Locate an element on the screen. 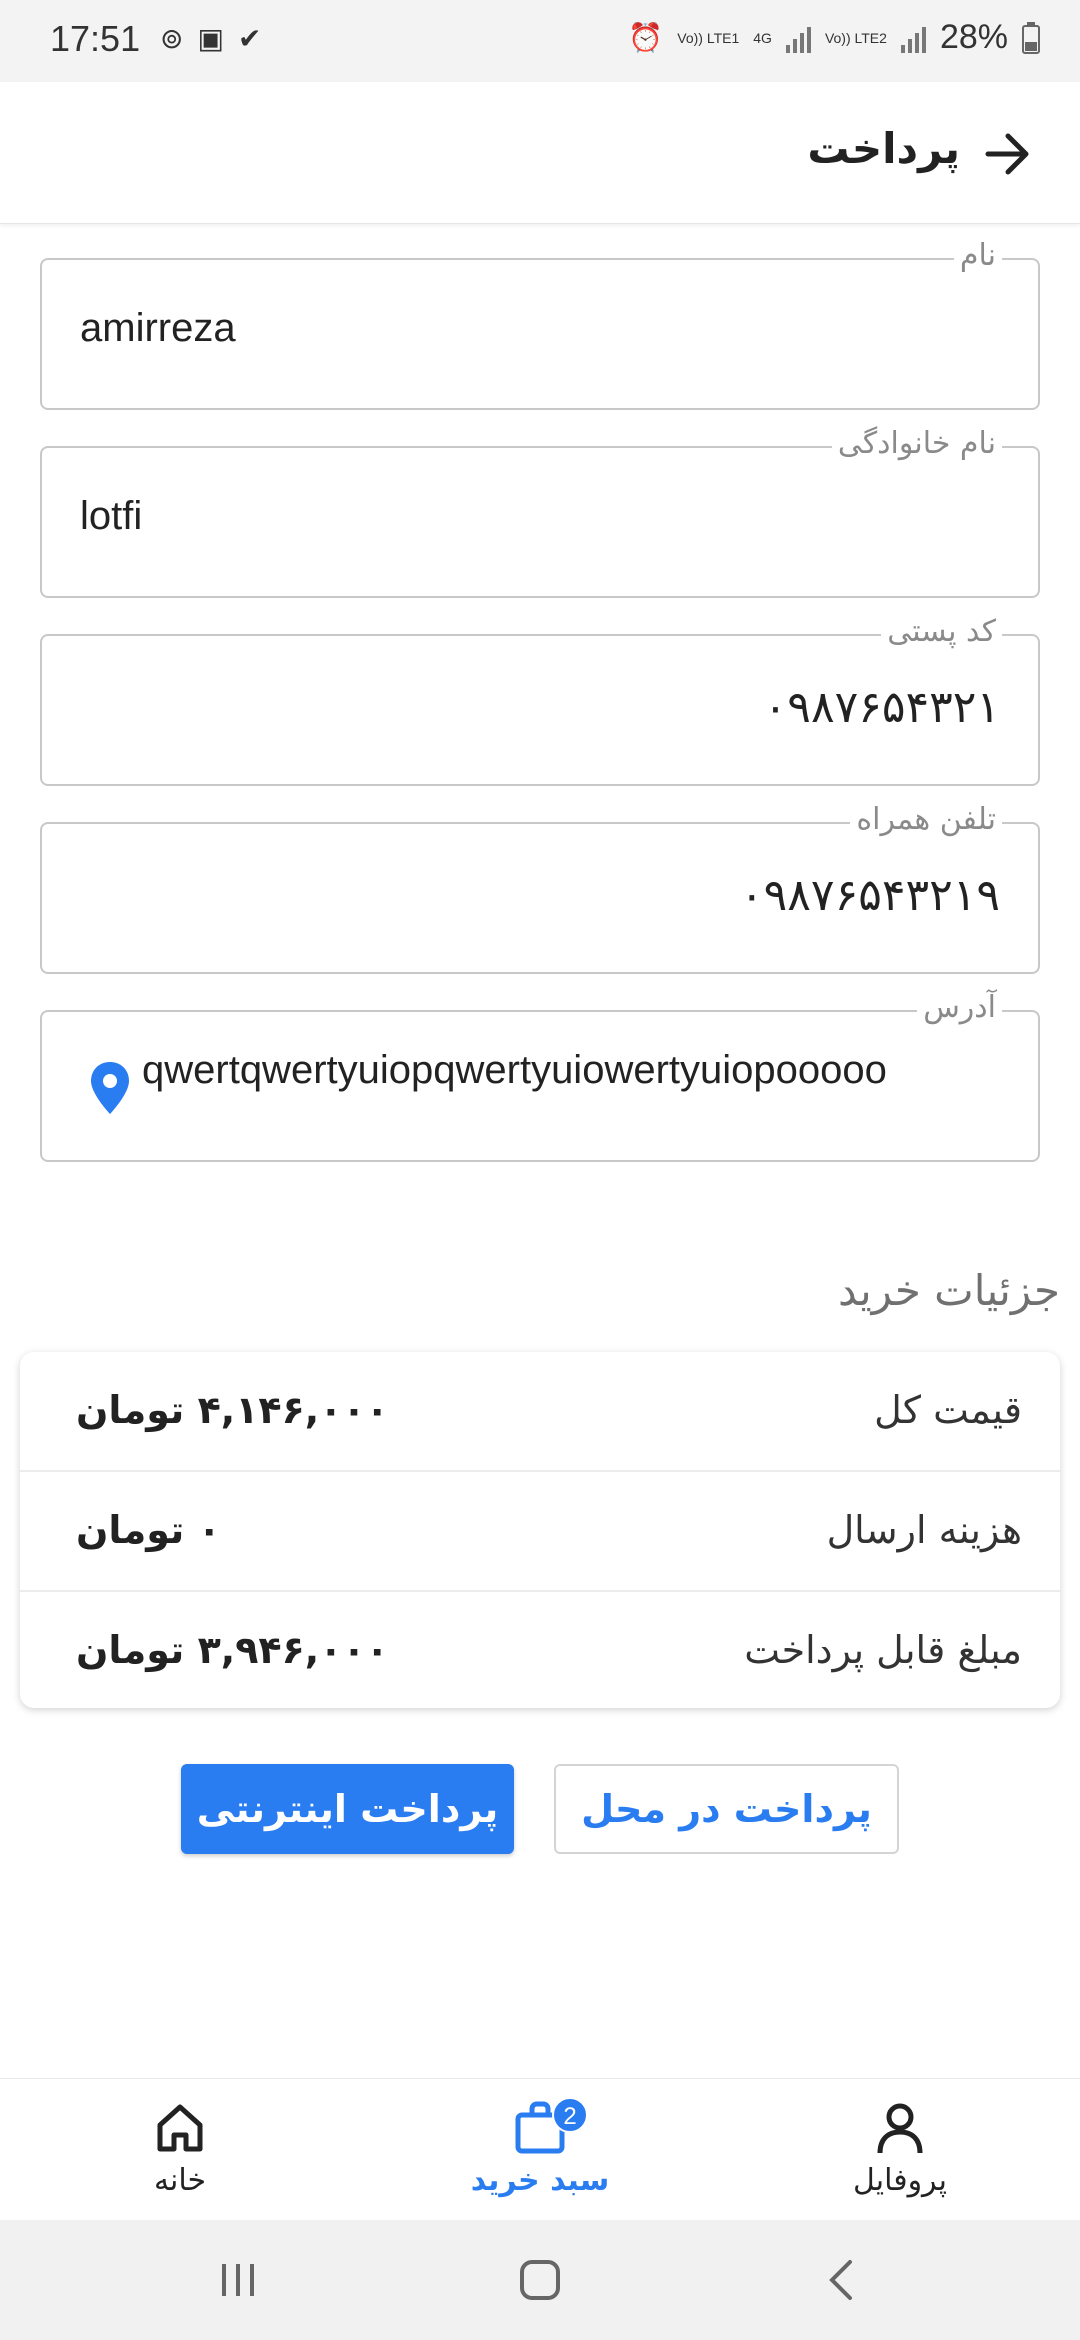  cart-badge: 2 is located at coordinates (570, 2115).